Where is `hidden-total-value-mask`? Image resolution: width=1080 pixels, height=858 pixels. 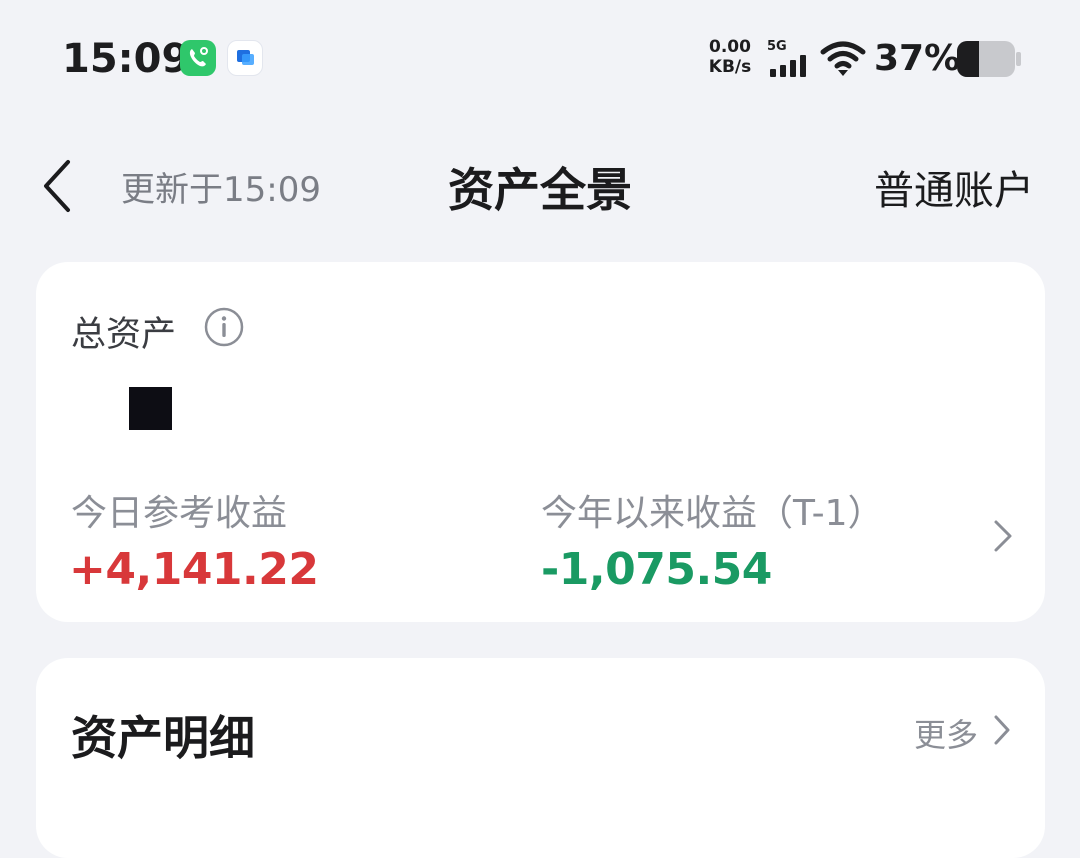
hidden-total-value-mask is located at coordinates (150, 408).